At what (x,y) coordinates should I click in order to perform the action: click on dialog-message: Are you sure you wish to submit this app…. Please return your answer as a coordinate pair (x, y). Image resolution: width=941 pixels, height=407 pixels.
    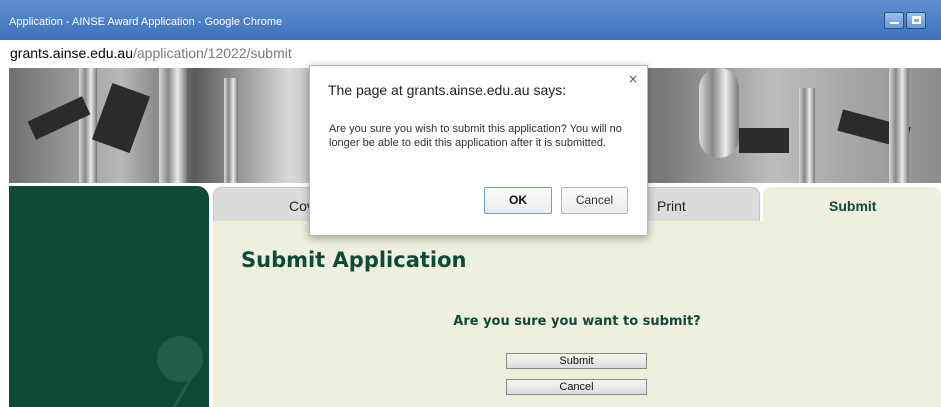
    Looking at the image, I should click on (475, 136).